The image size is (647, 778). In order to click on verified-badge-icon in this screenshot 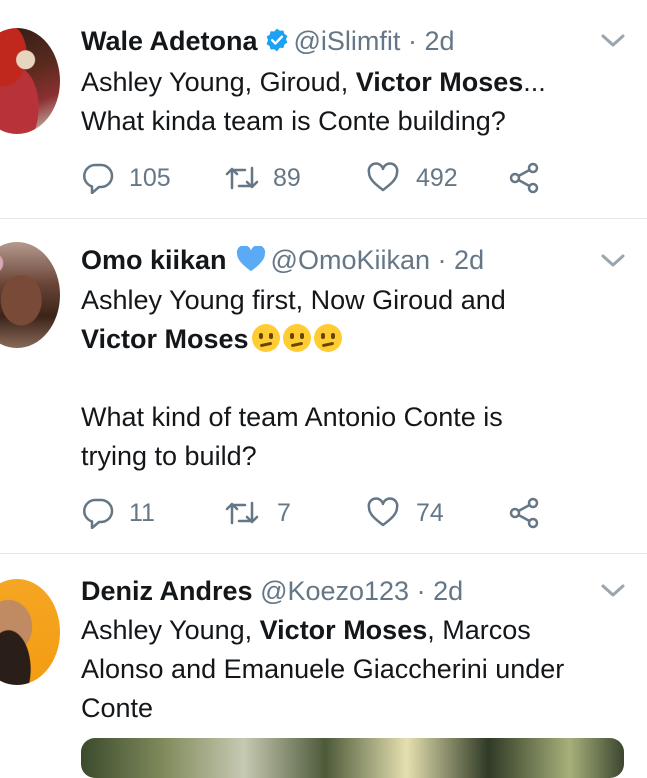, I will do `click(277, 44)`.